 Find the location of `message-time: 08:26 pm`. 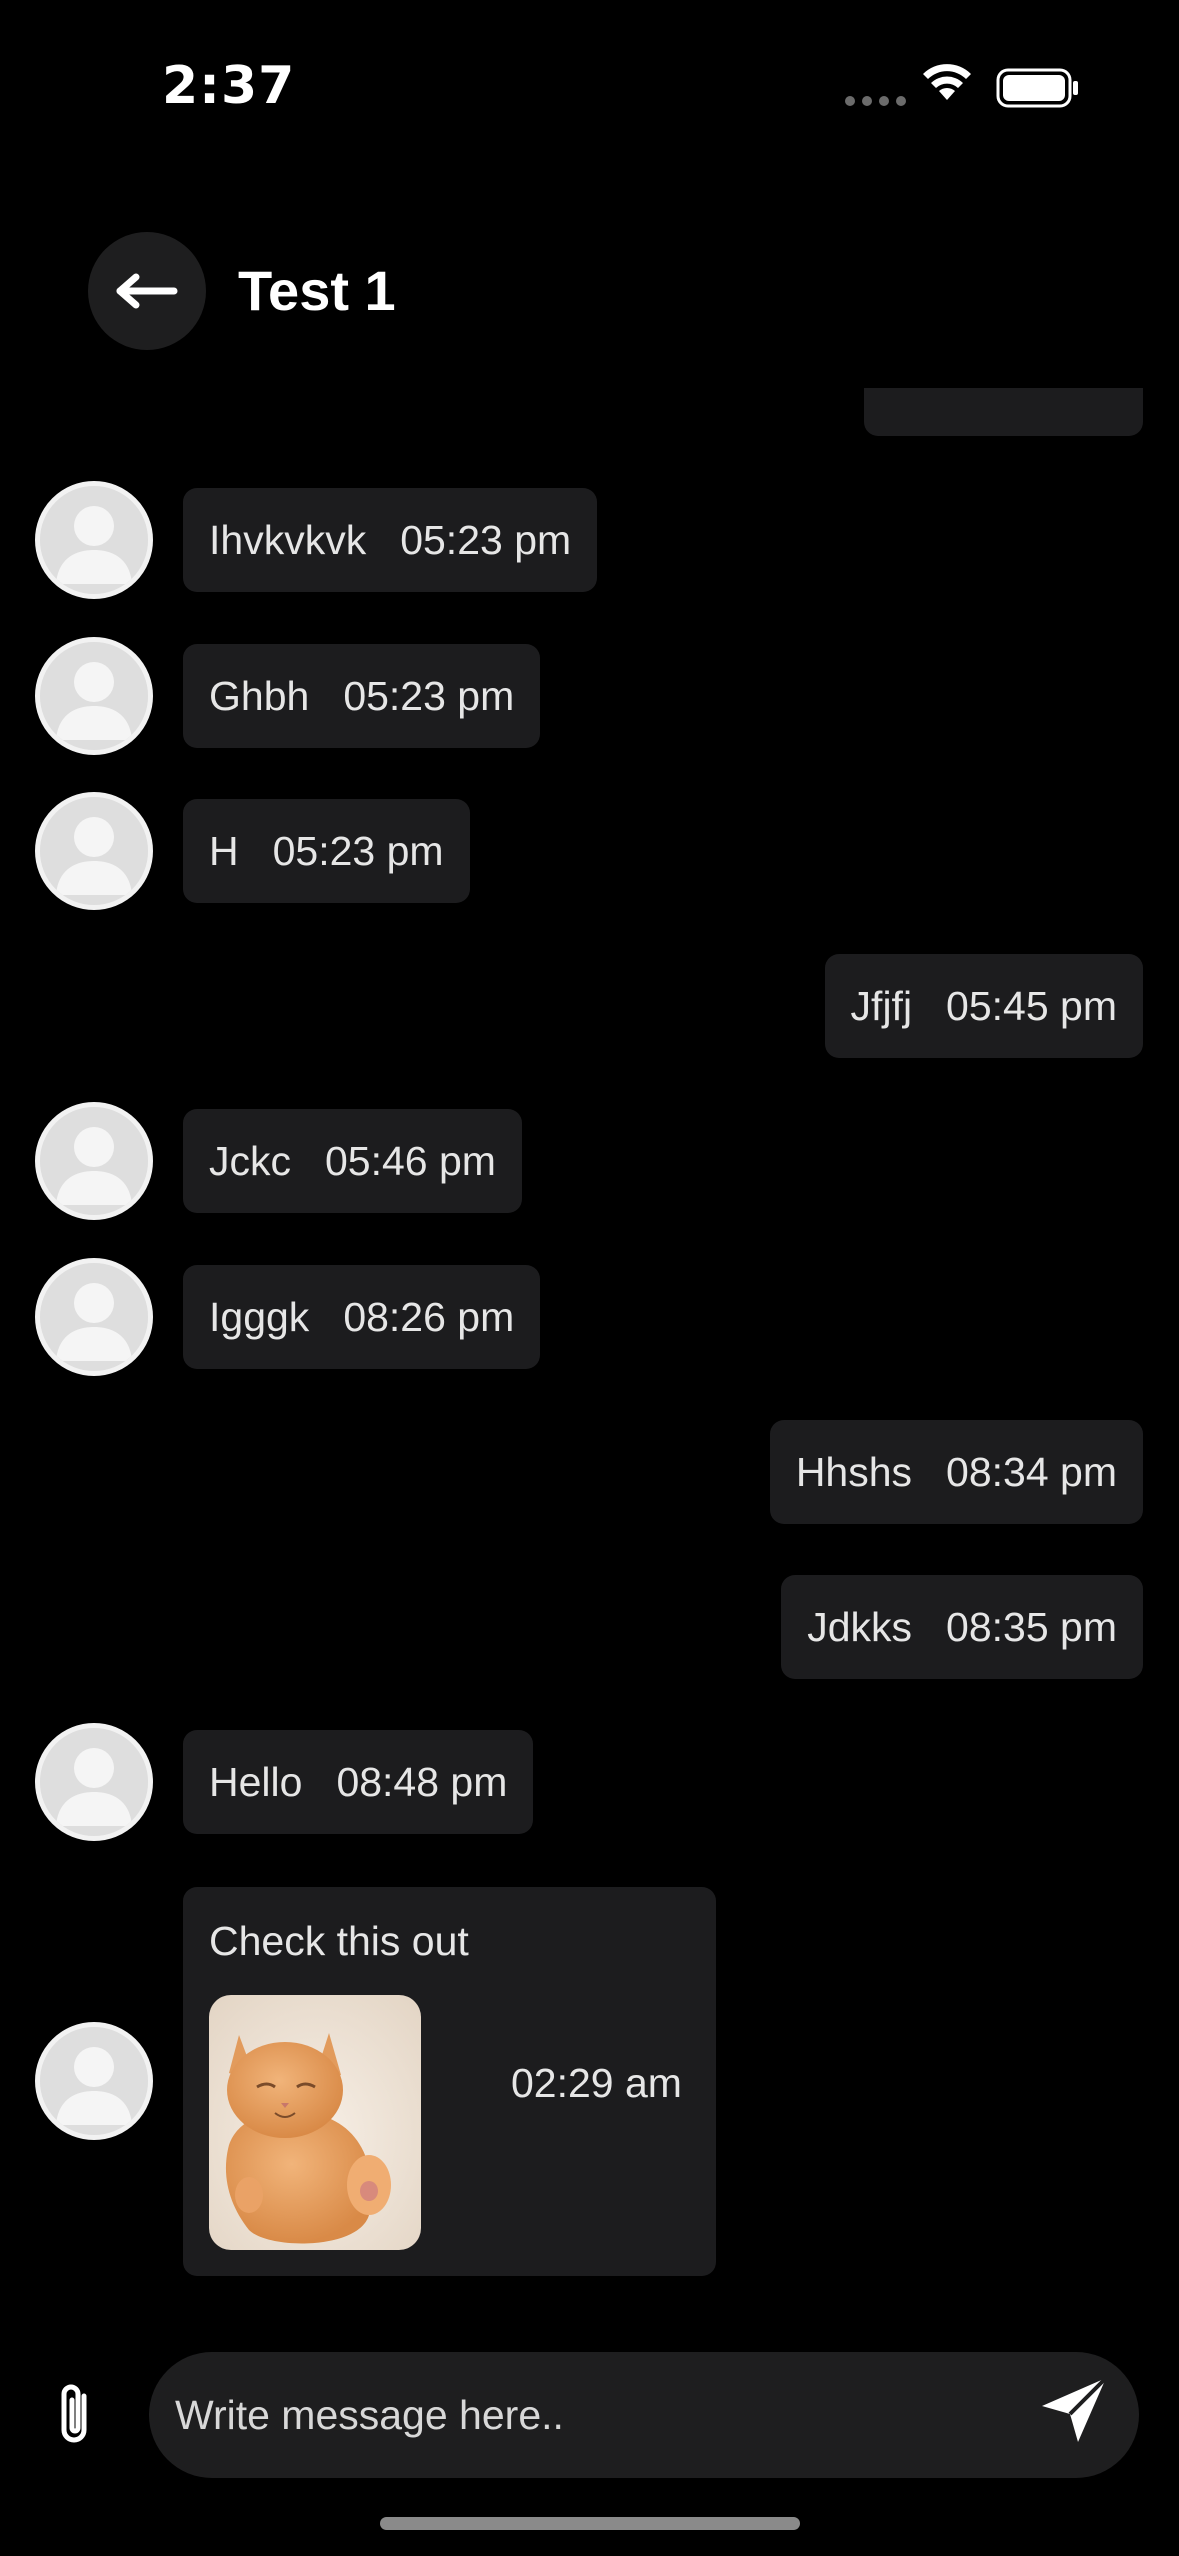

message-time: 08:26 pm is located at coordinates (429, 1316).